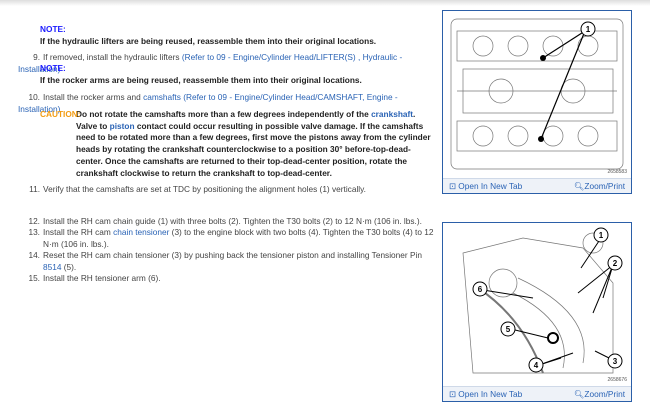 The height and width of the screenshot is (413, 650). Describe the element at coordinates (392, 114) in the screenshot. I see `crankshaft-link: crankshaft` at that location.